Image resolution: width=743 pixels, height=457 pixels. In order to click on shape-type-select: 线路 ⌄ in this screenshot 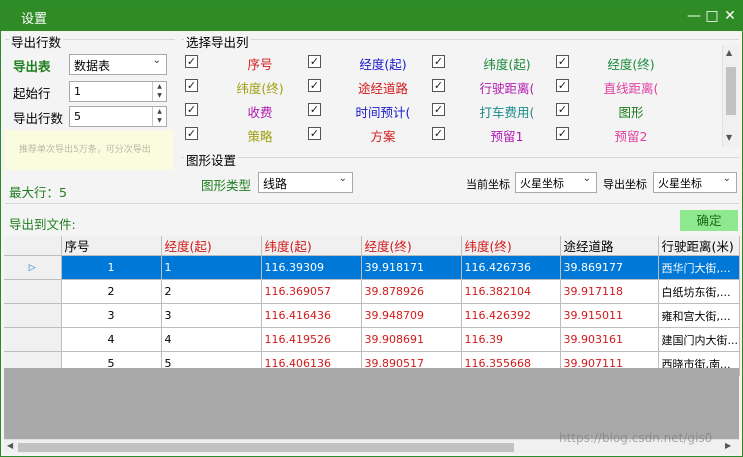, I will do `click(305, 182)`.